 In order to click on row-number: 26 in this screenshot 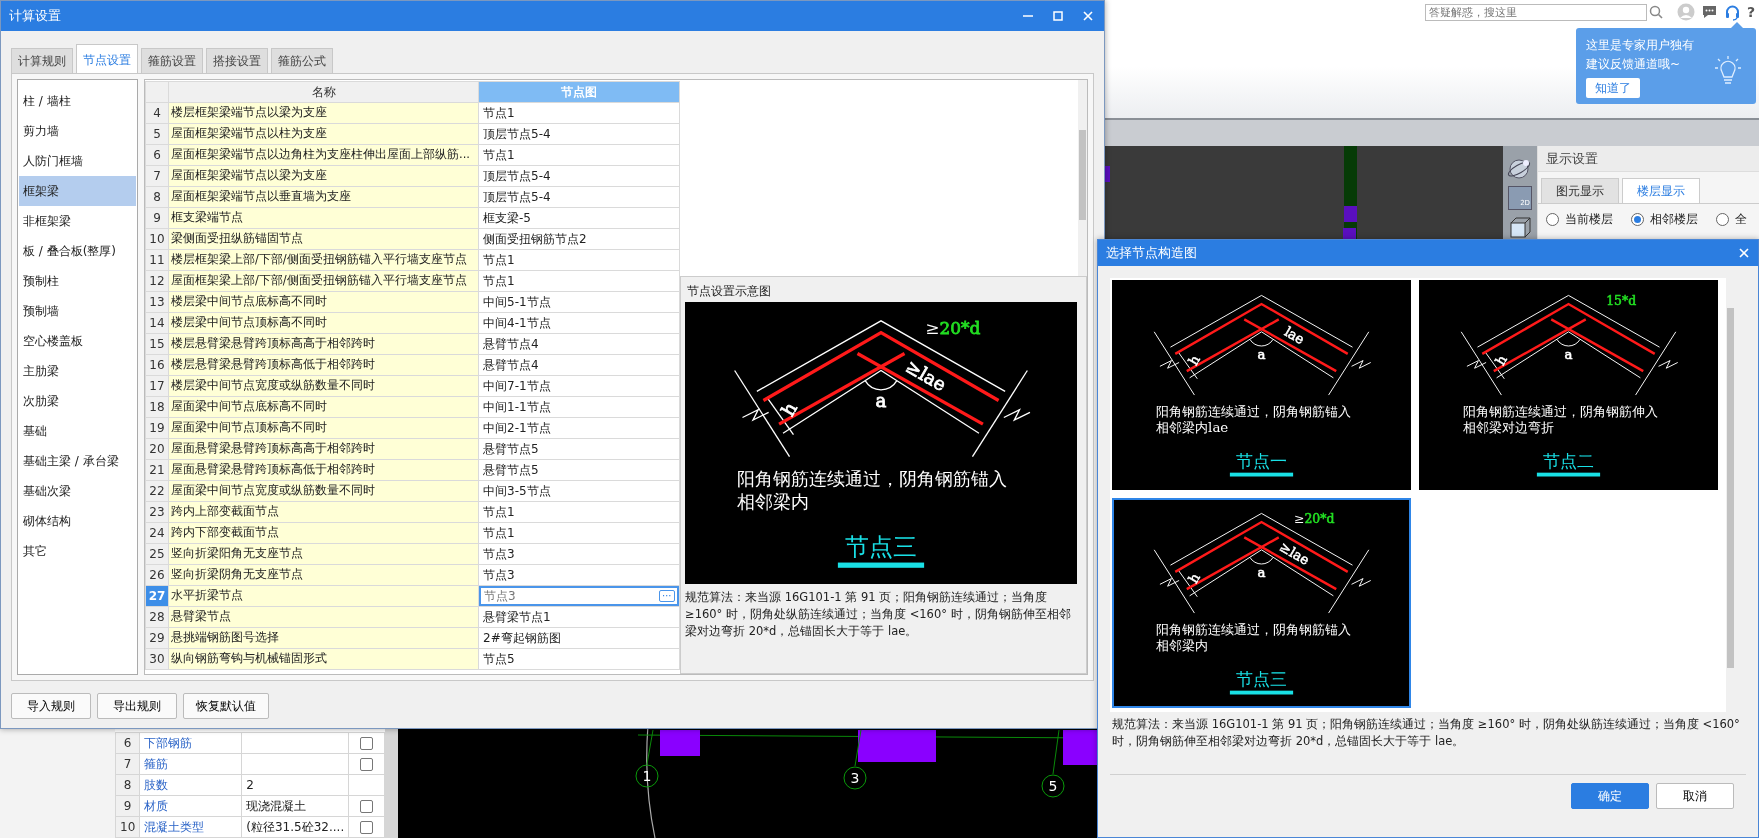, I will do `click(157, 575)`.